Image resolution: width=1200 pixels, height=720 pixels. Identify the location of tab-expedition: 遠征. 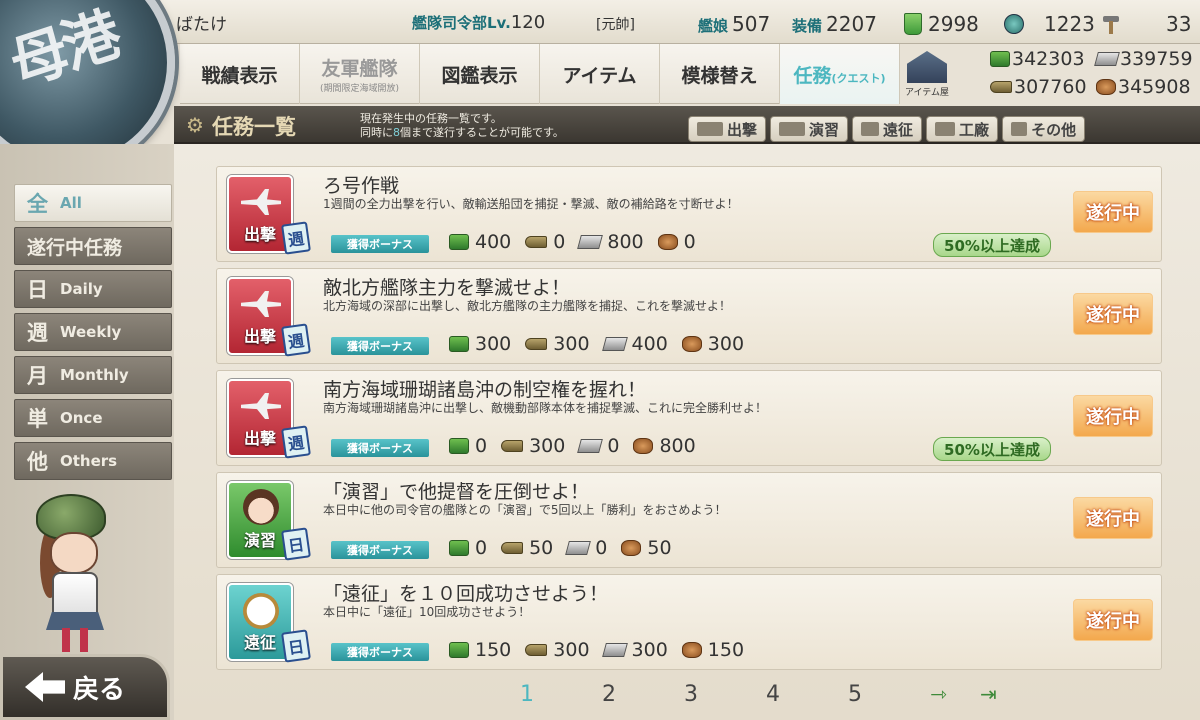
(887, 129).